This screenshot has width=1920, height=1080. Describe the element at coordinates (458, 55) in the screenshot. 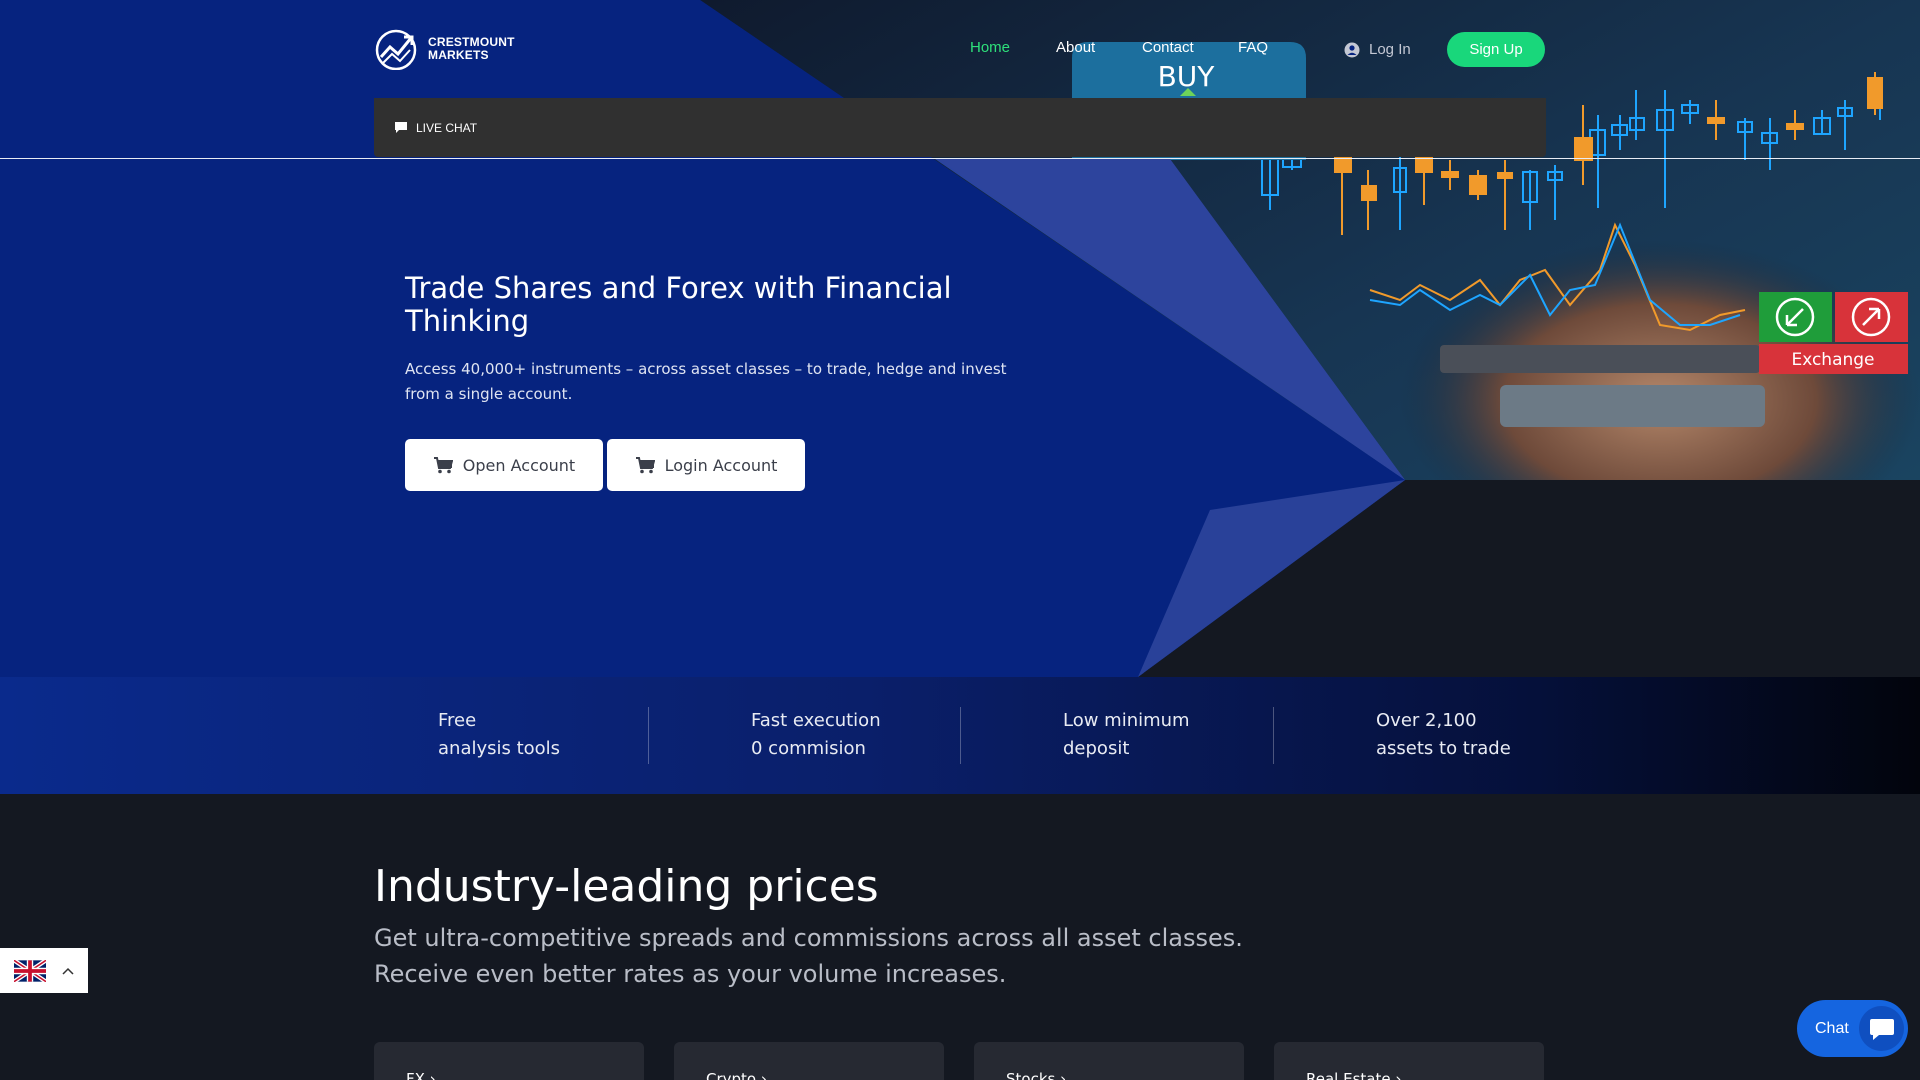

I see `brand-line-2: MARKETS` at that location.